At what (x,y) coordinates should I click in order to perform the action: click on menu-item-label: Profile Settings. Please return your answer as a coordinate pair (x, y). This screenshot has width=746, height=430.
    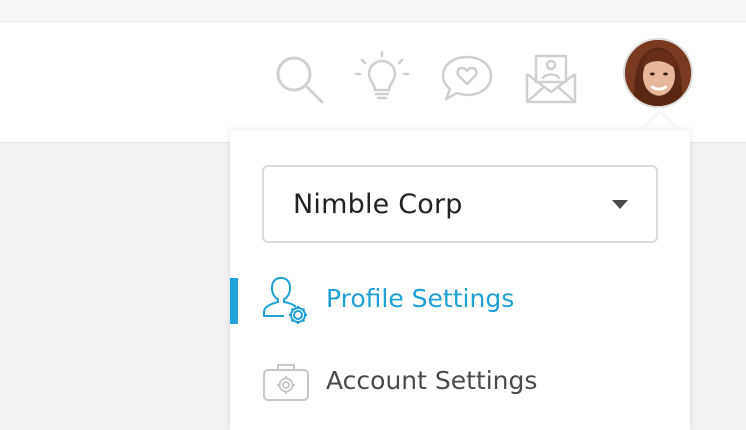
    Looking at the image, I should click on (420, 298).